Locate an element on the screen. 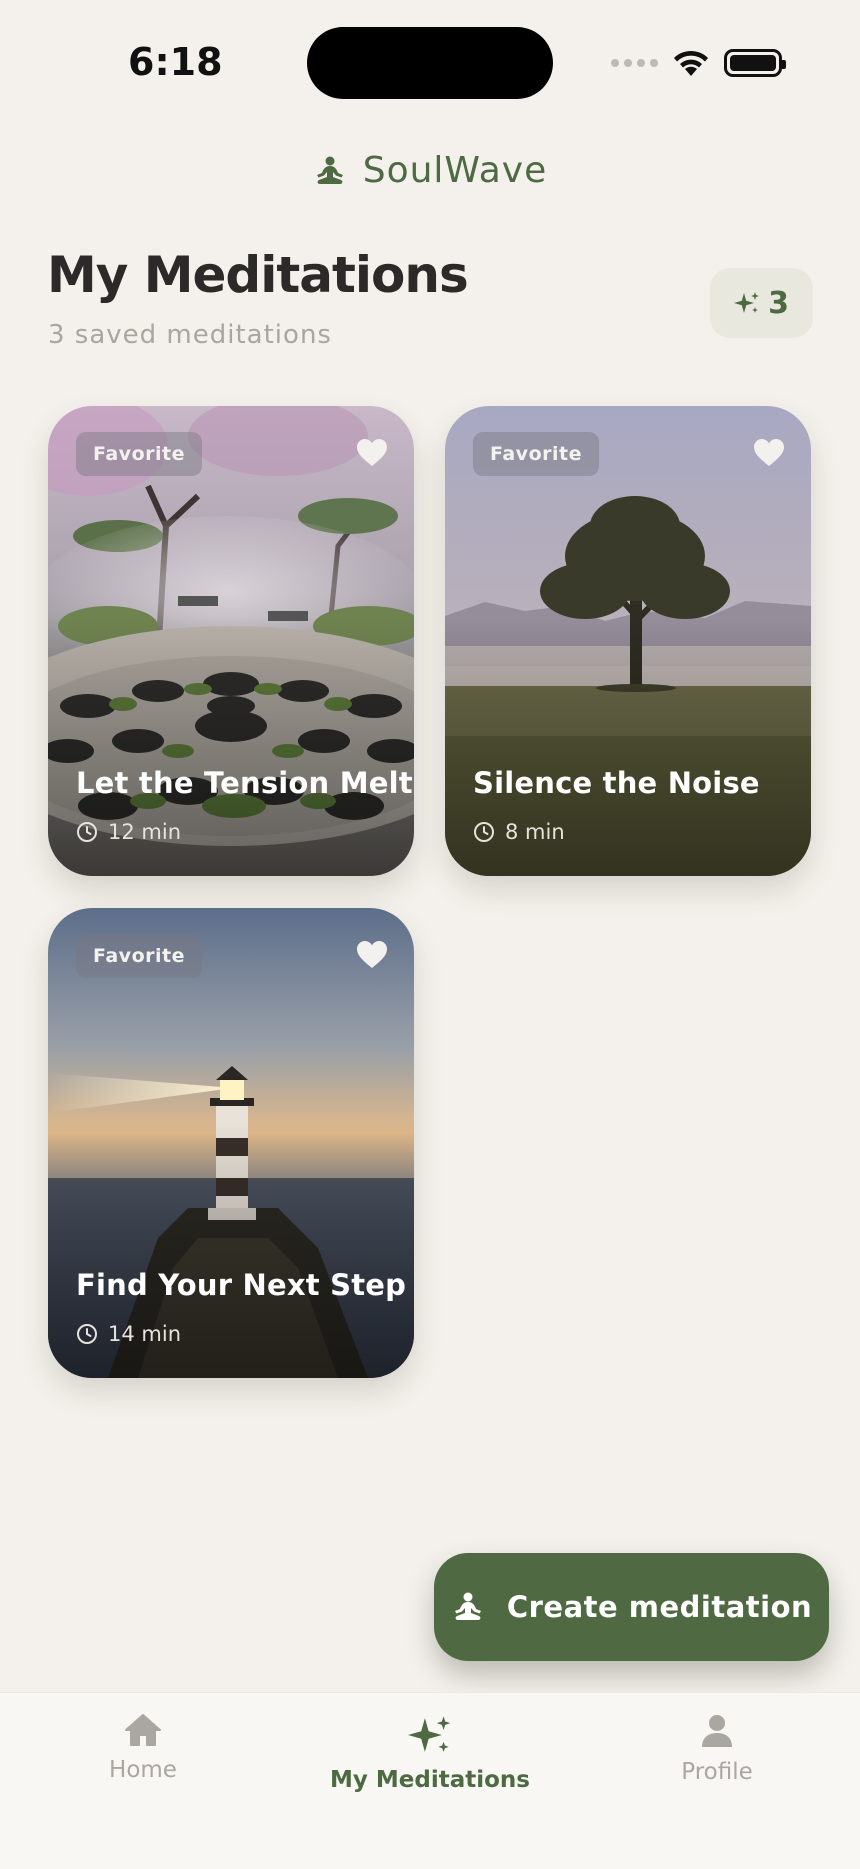 Image resolution: width=860 pixels, height=1869 pixels. card-duration: 8 min is located at coordinates (519, 832).